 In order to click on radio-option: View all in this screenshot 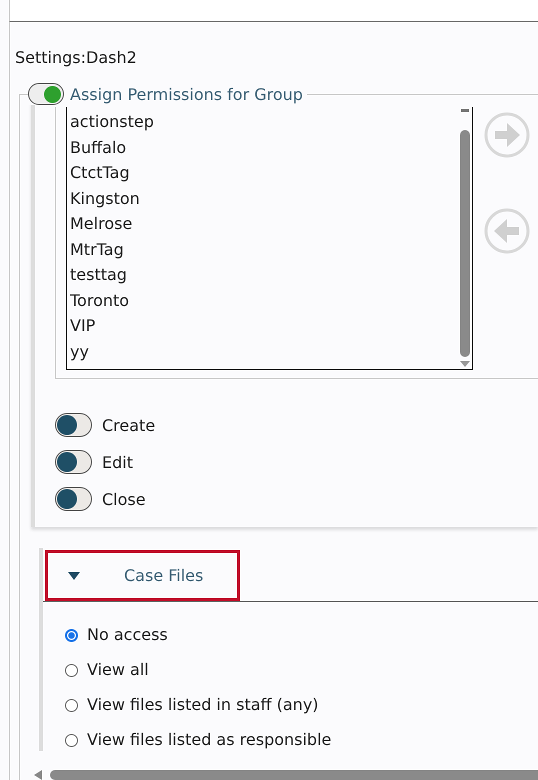, I will do `click(301, 670)`.